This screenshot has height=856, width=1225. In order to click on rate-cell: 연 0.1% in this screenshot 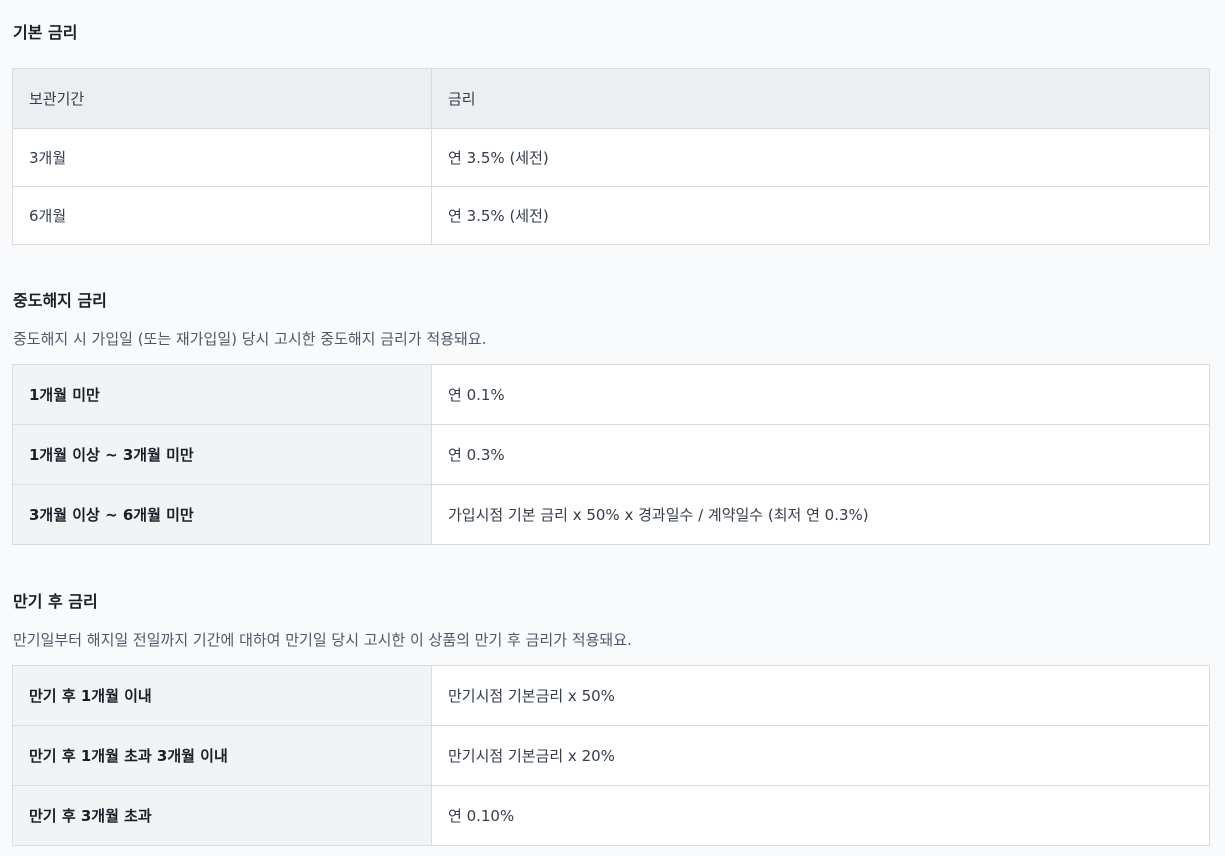, I will do `click(820, 394)`.